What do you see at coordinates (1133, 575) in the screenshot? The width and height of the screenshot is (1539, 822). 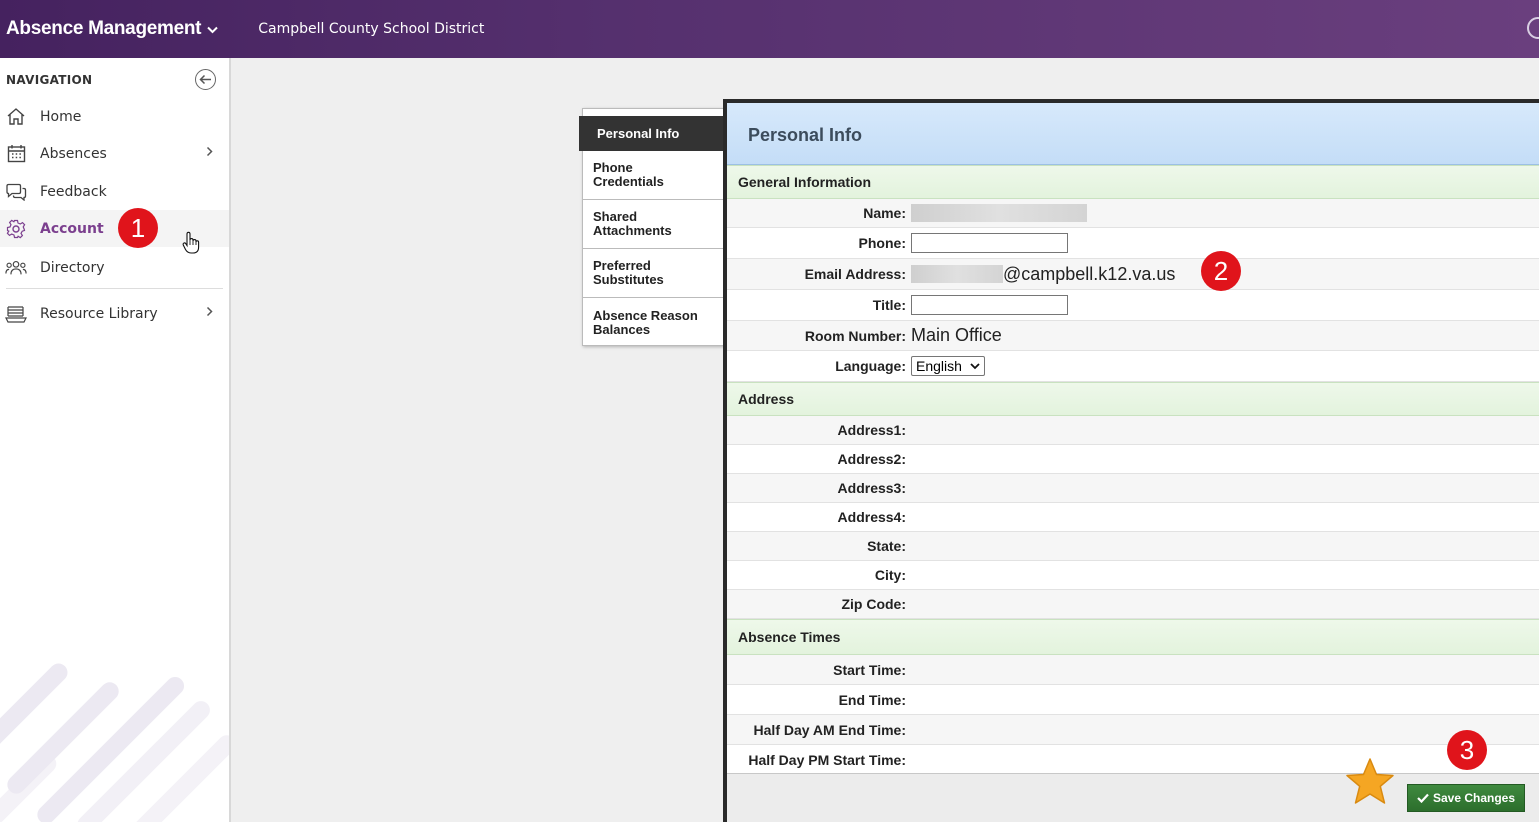 I see `city-row: City:` at bounding box center [1133, 575].